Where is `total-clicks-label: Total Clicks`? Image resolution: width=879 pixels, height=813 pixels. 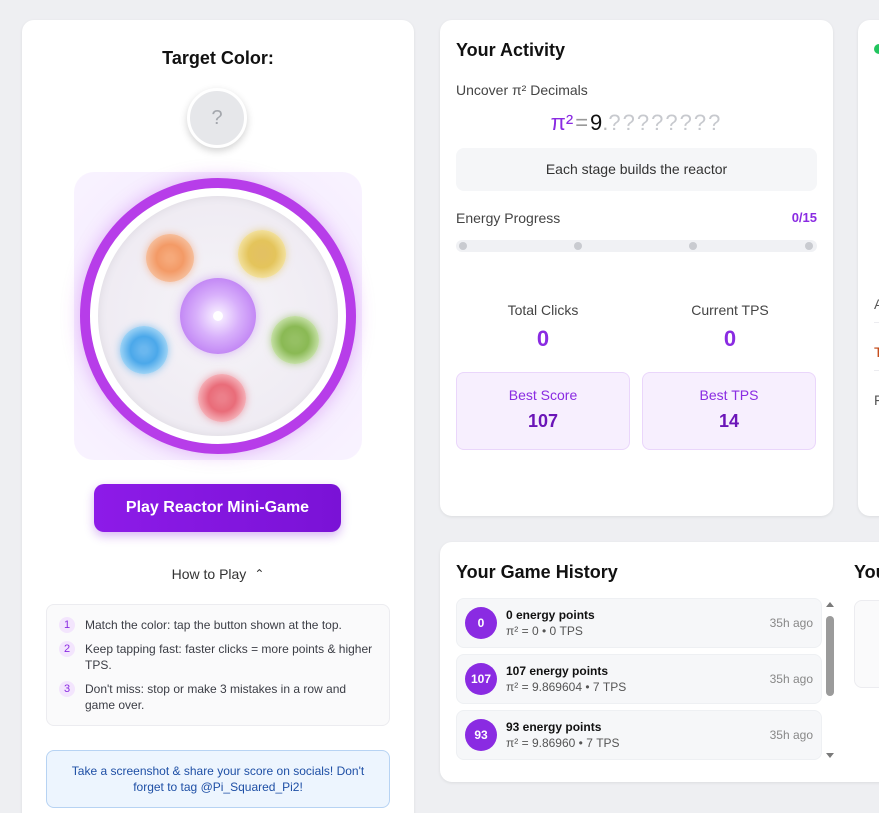
total-clicks-label: Total Clicks is located at coordinates (543, 310).